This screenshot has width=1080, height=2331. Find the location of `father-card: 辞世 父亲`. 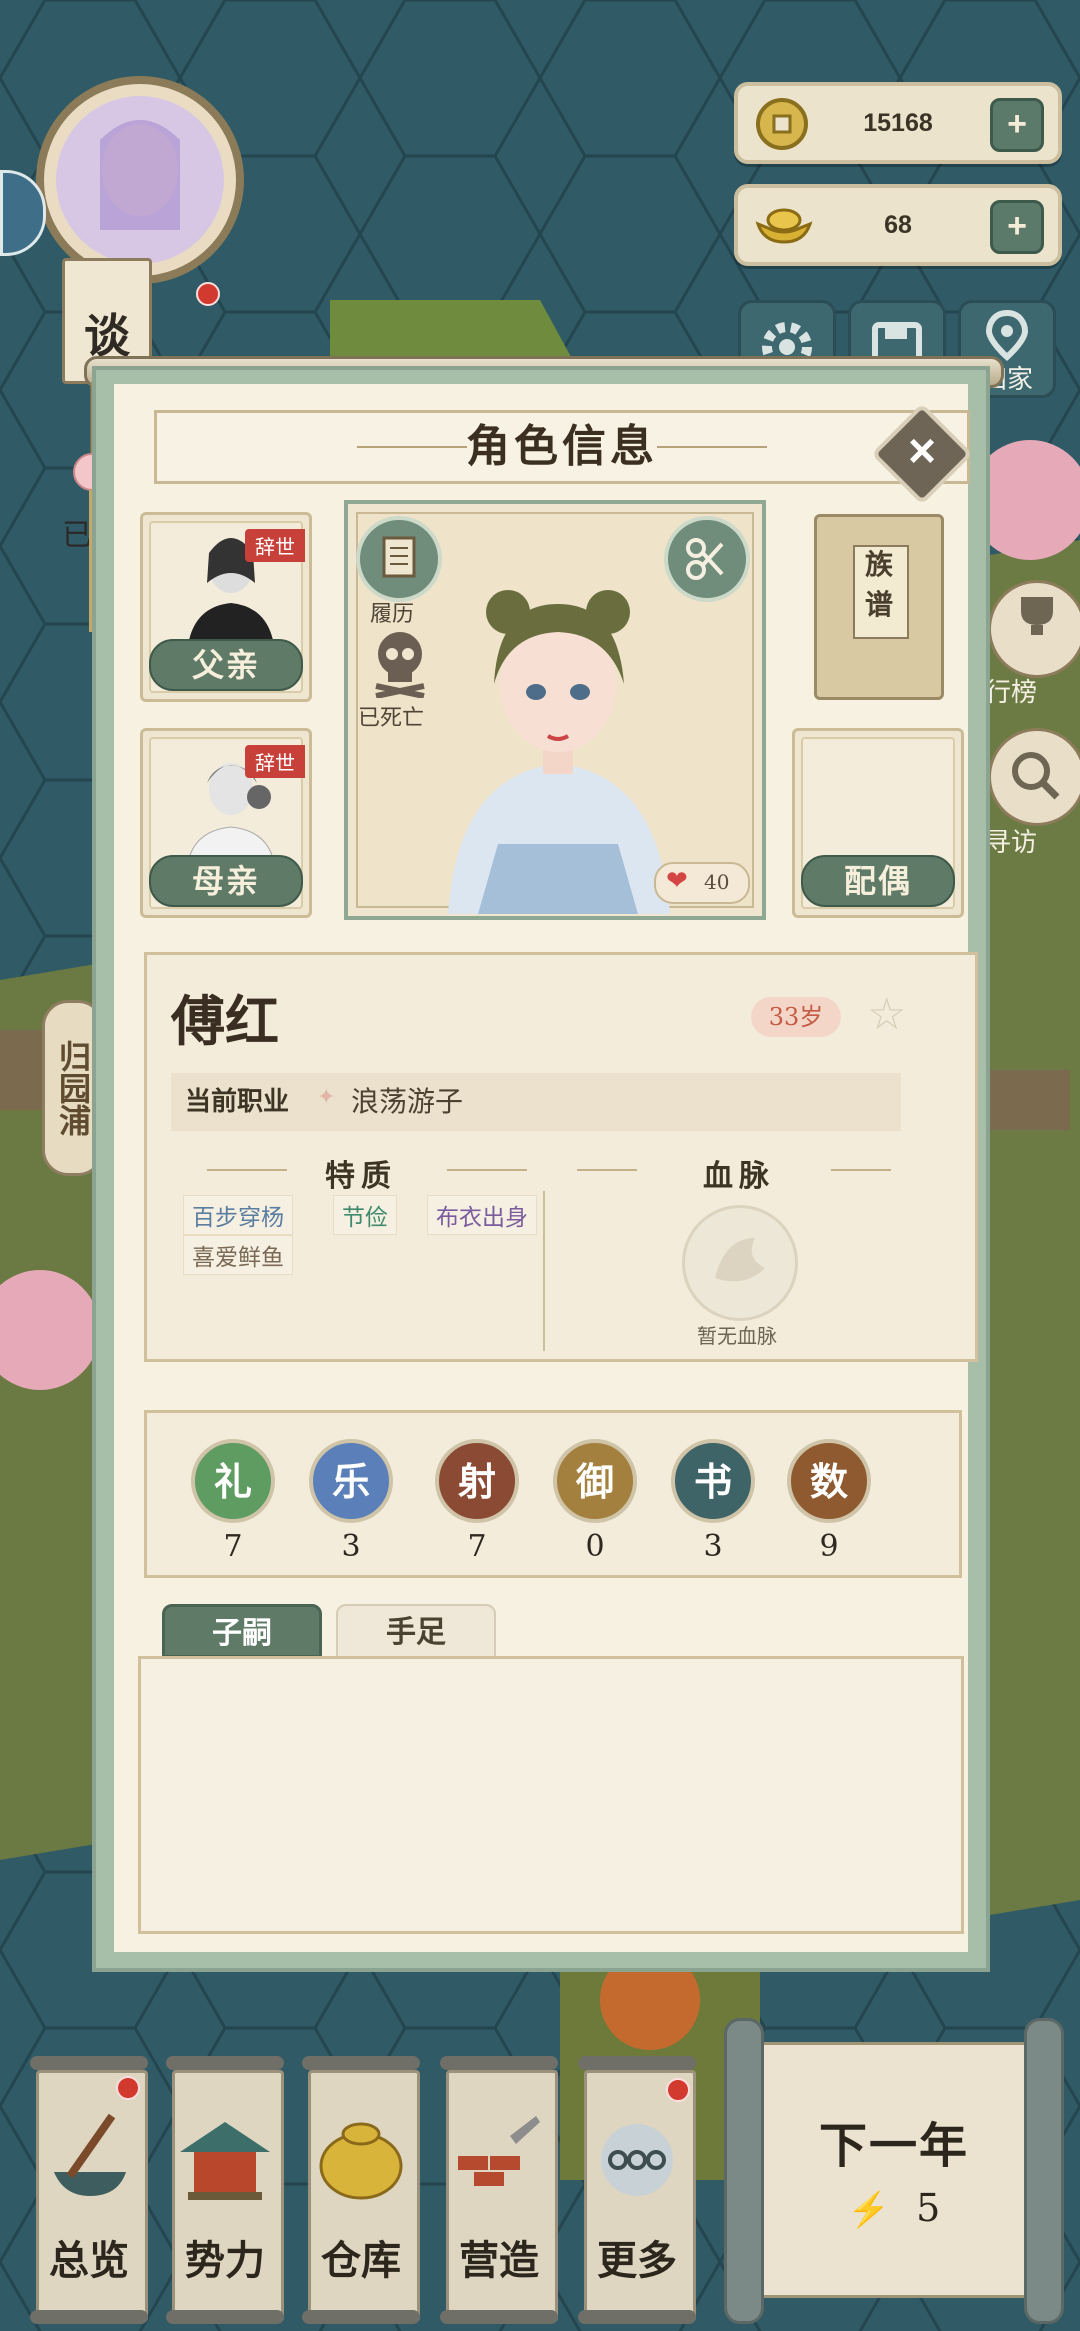

father-card: 辞世 父亲 is located at coordinates (226, 607).